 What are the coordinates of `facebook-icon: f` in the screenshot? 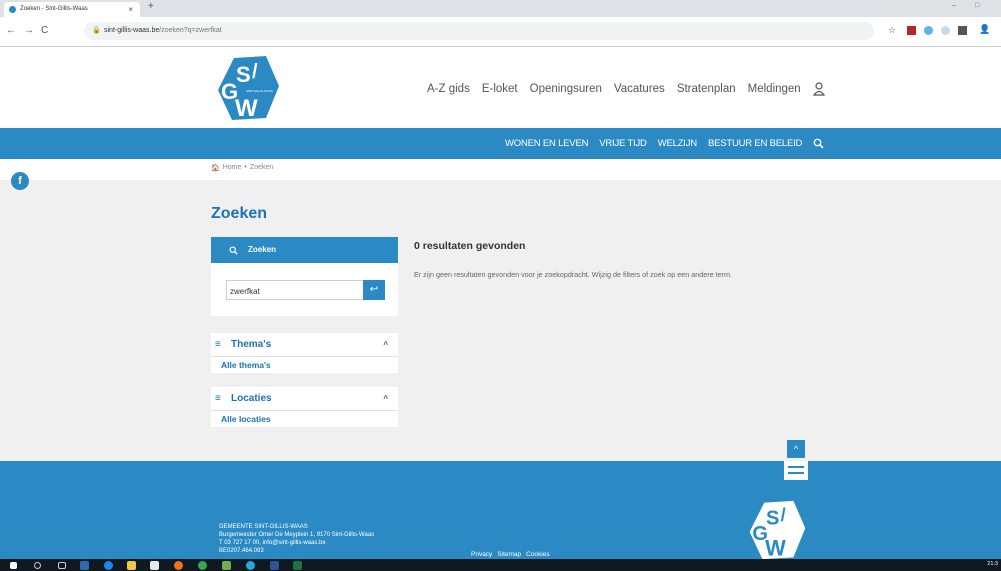 It's located at (20, 181).